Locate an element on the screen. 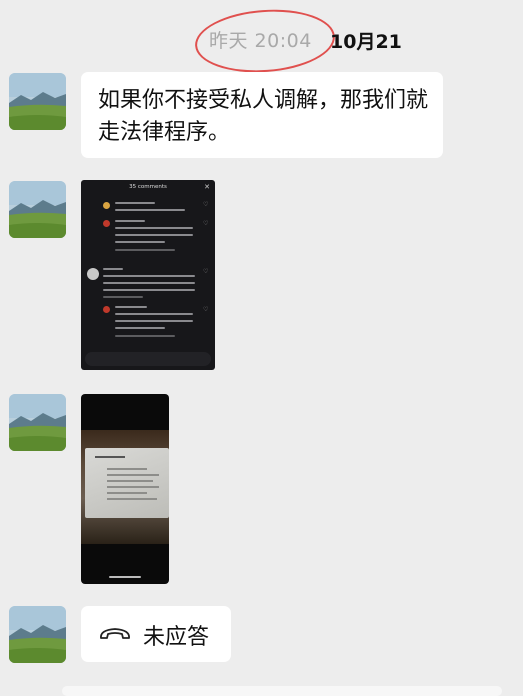 Image resolution: width=523 pixels, height=696 pixels. call-status-label: 未应答 is located at coordinates (176, 637).